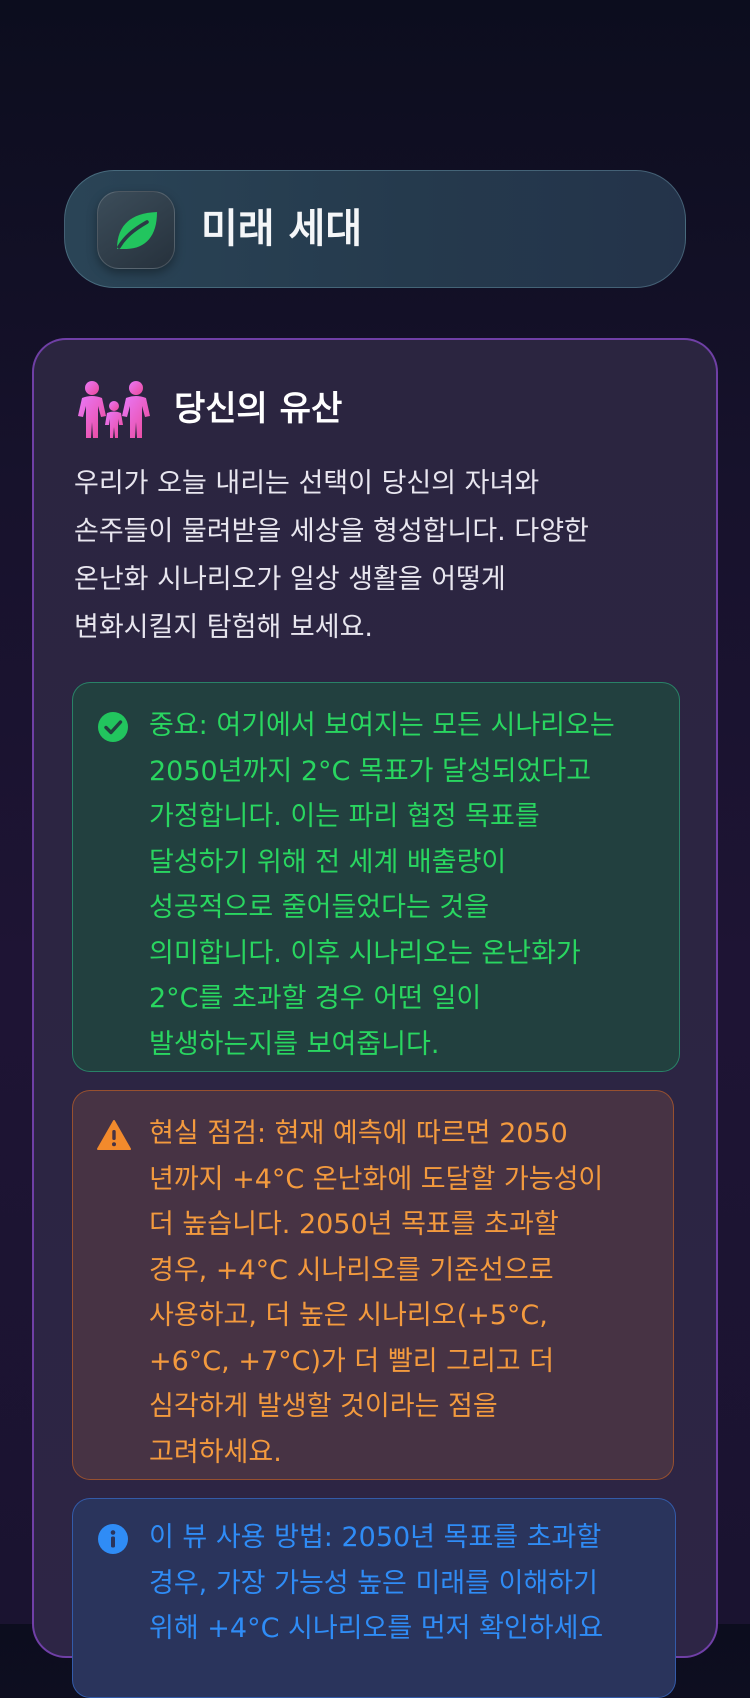 This screenshot has height=1698, width=750. What do you see at coordinates (319, 907) in the screenshot?
I see `notice-line: 성공적으로 줄어들었다는 것을` at bounding box center [319, 907].